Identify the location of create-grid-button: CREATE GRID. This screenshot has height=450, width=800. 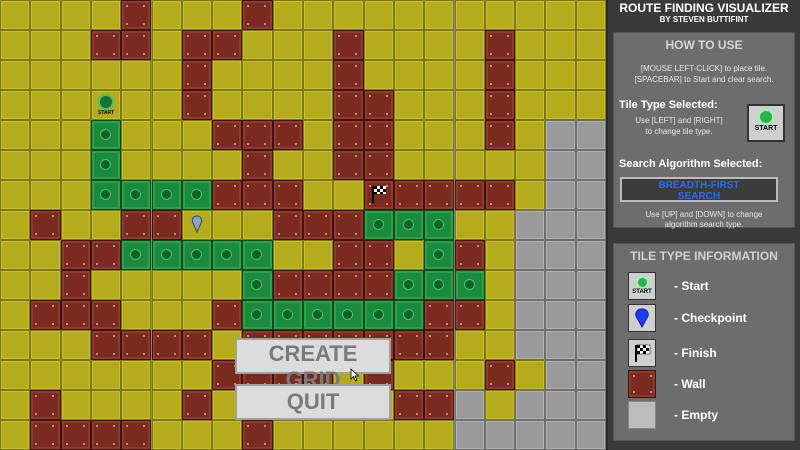
(313, 365).